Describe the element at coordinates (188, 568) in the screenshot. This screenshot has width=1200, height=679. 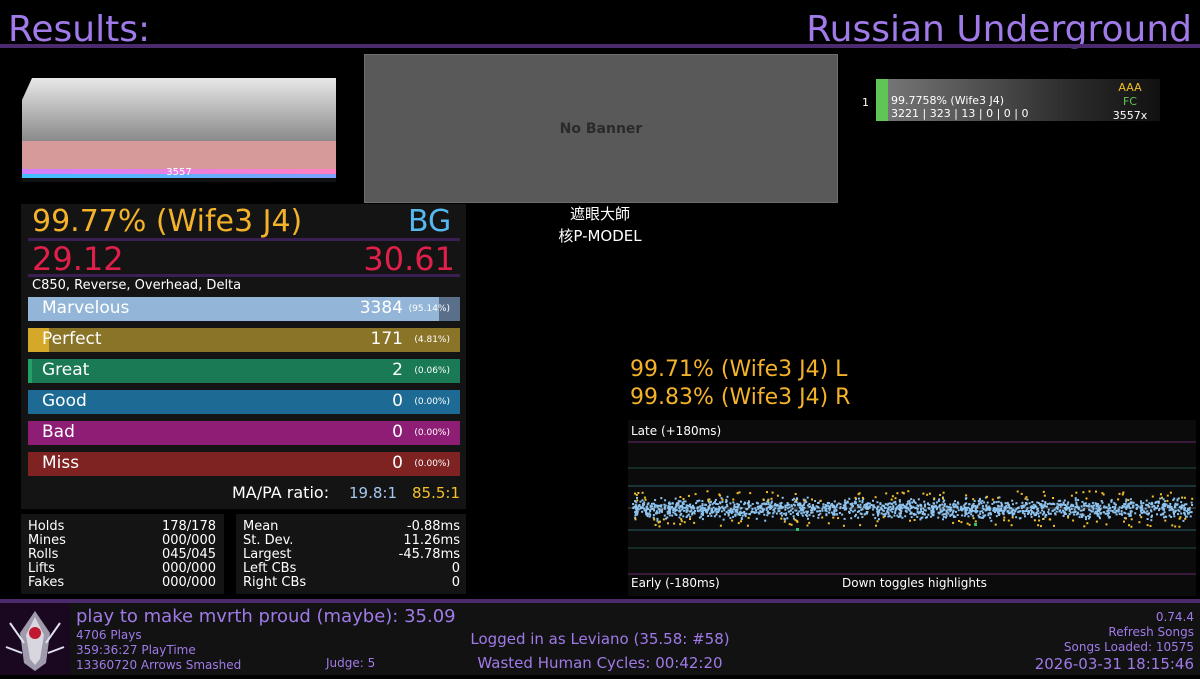
I see `stat-value: 000/000` at that location.